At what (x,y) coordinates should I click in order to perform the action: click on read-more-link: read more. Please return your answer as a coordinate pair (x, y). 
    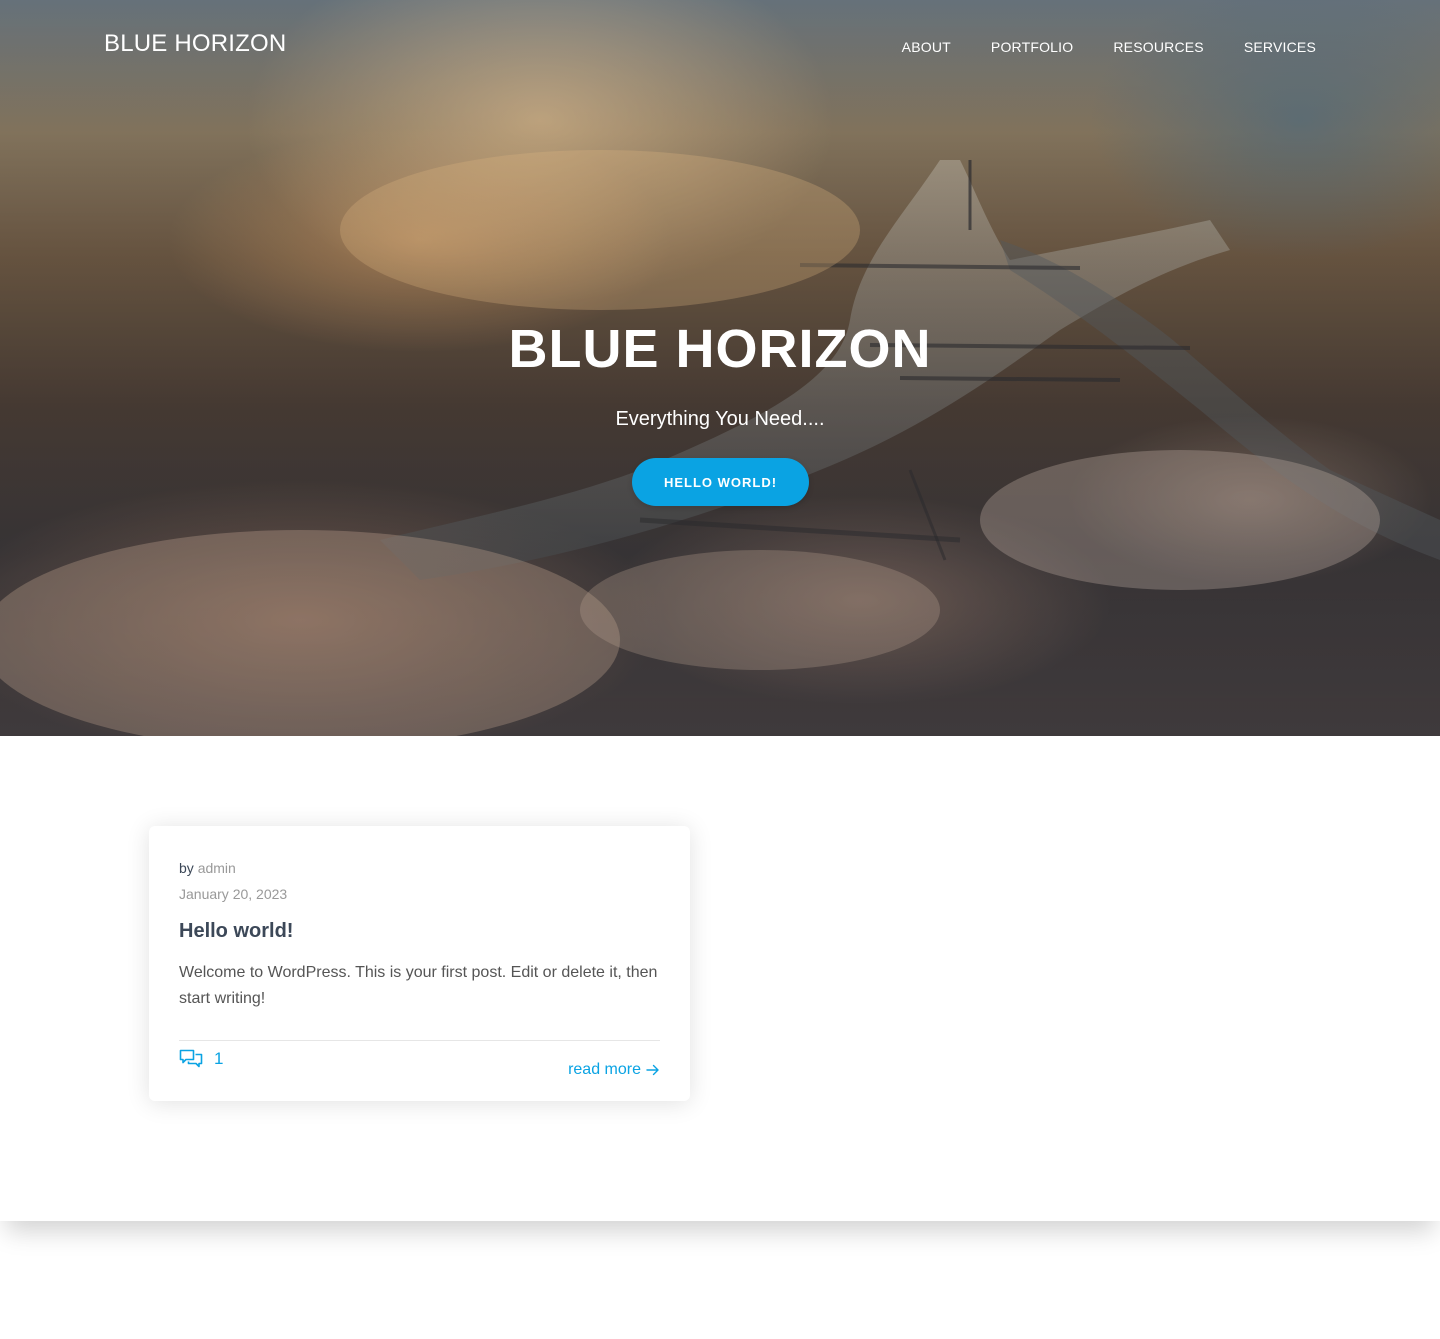
    Looking at the image, I should click on (614, 1070).